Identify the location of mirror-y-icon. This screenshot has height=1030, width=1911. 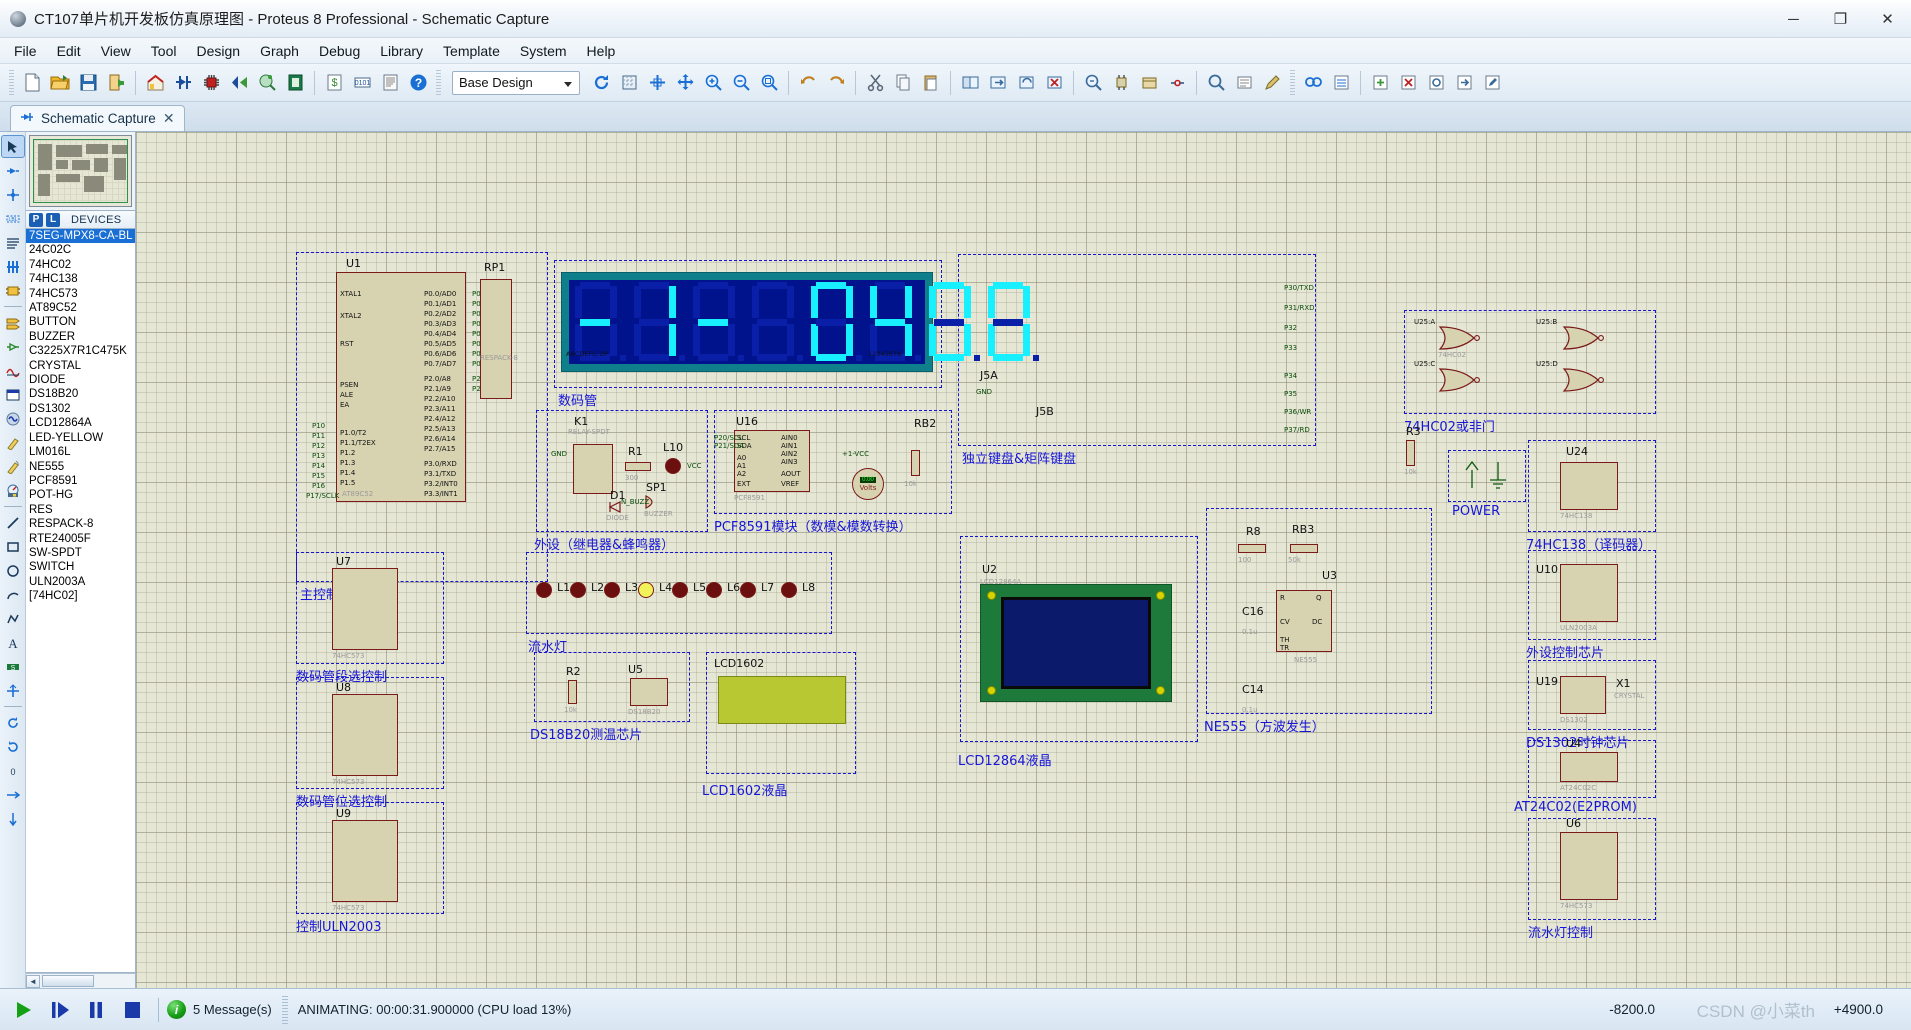
(13, 818).